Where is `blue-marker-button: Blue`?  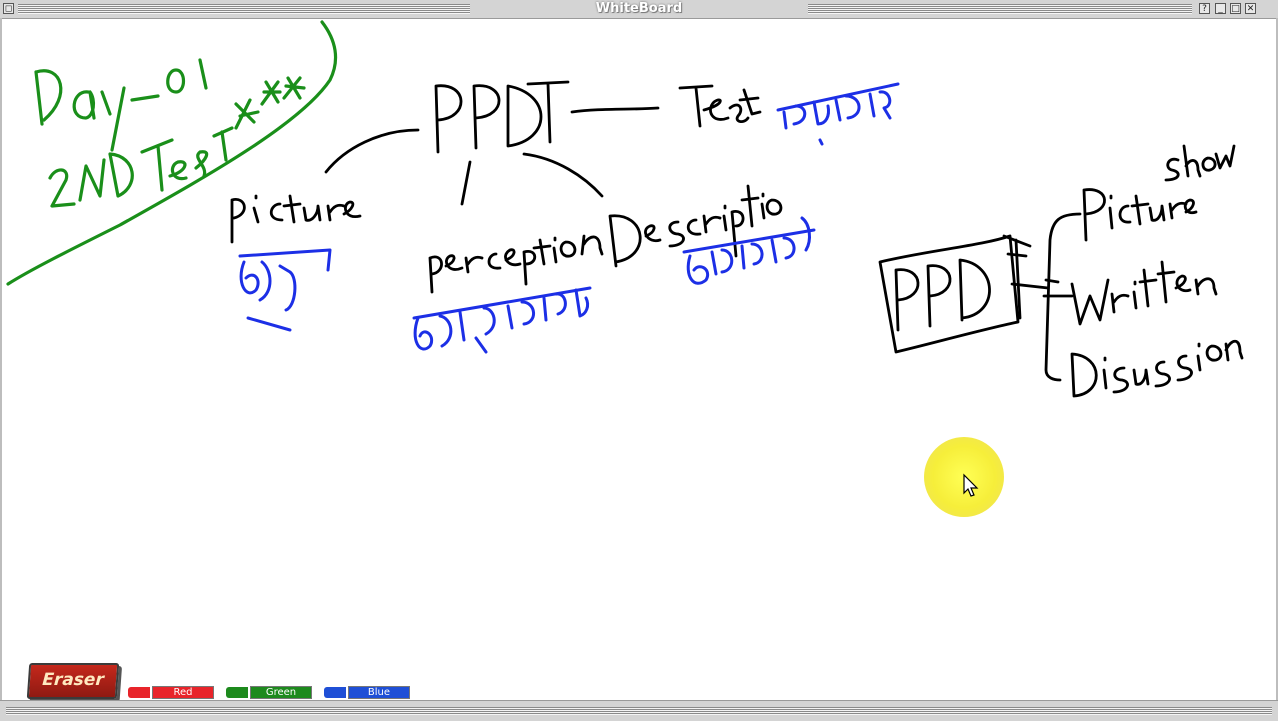
blue-marker-button: Blue is located at coordinates (367, 692).